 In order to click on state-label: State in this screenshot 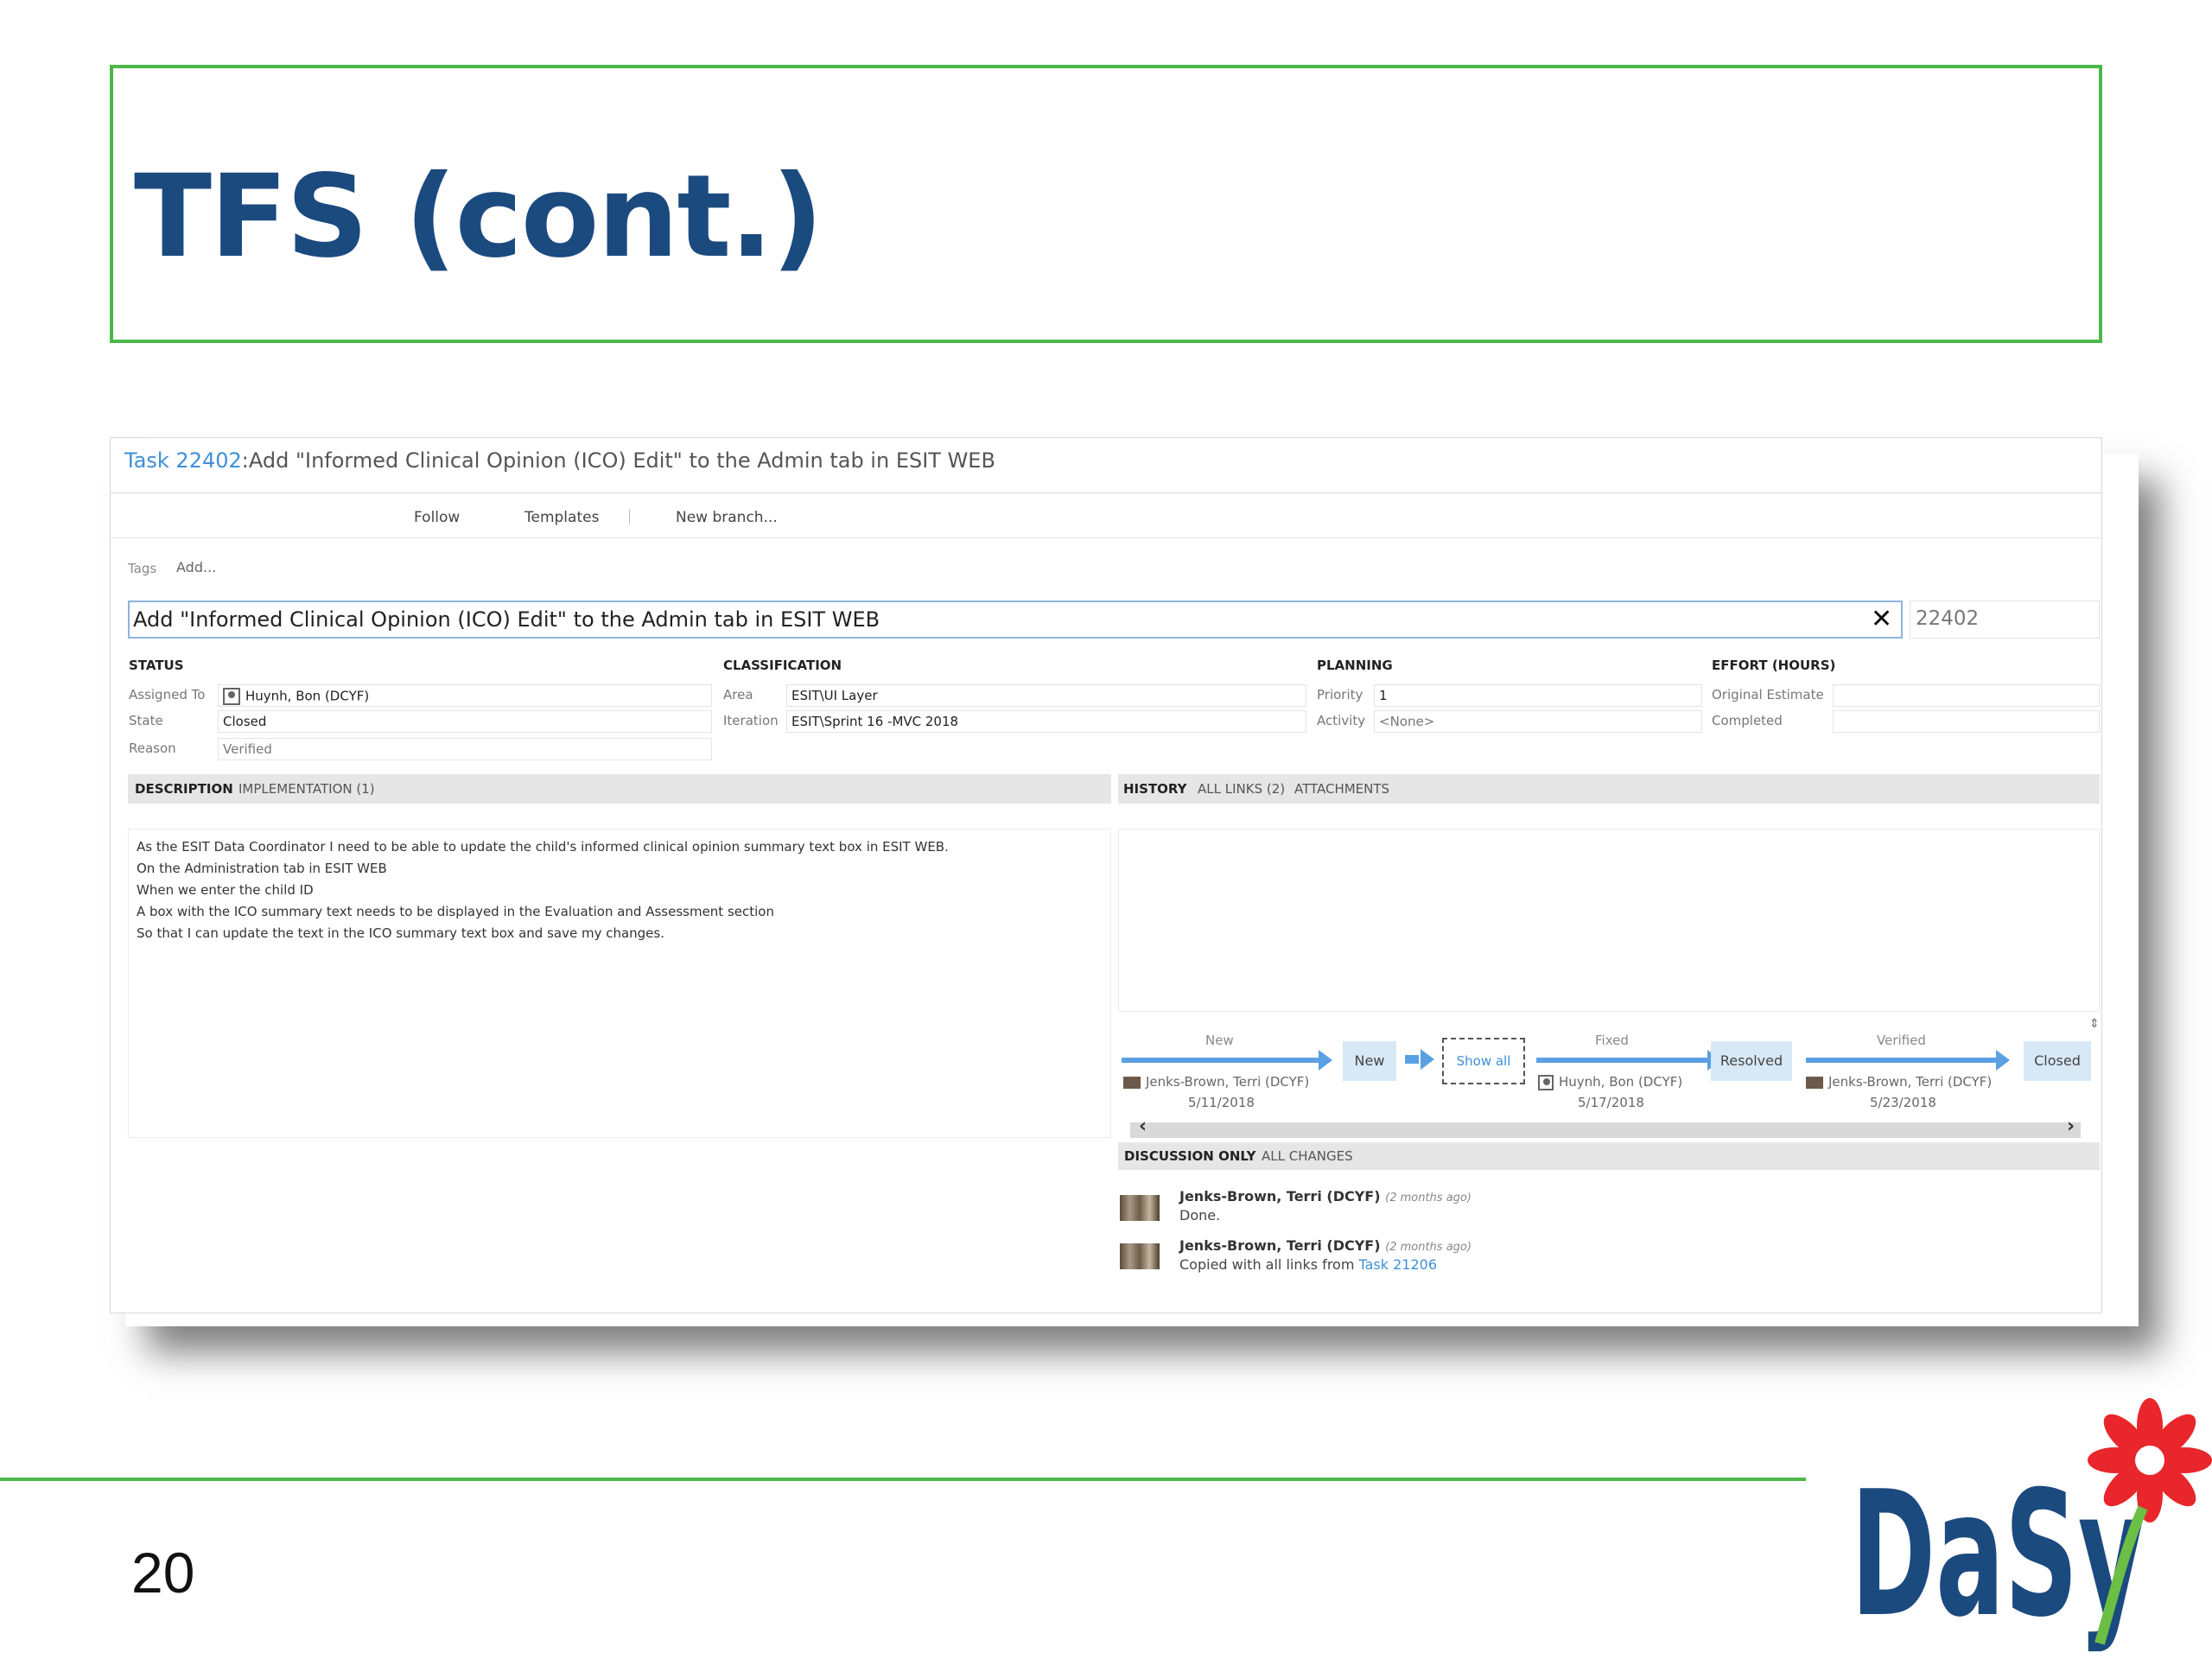, I will do `click(146, 720)`.